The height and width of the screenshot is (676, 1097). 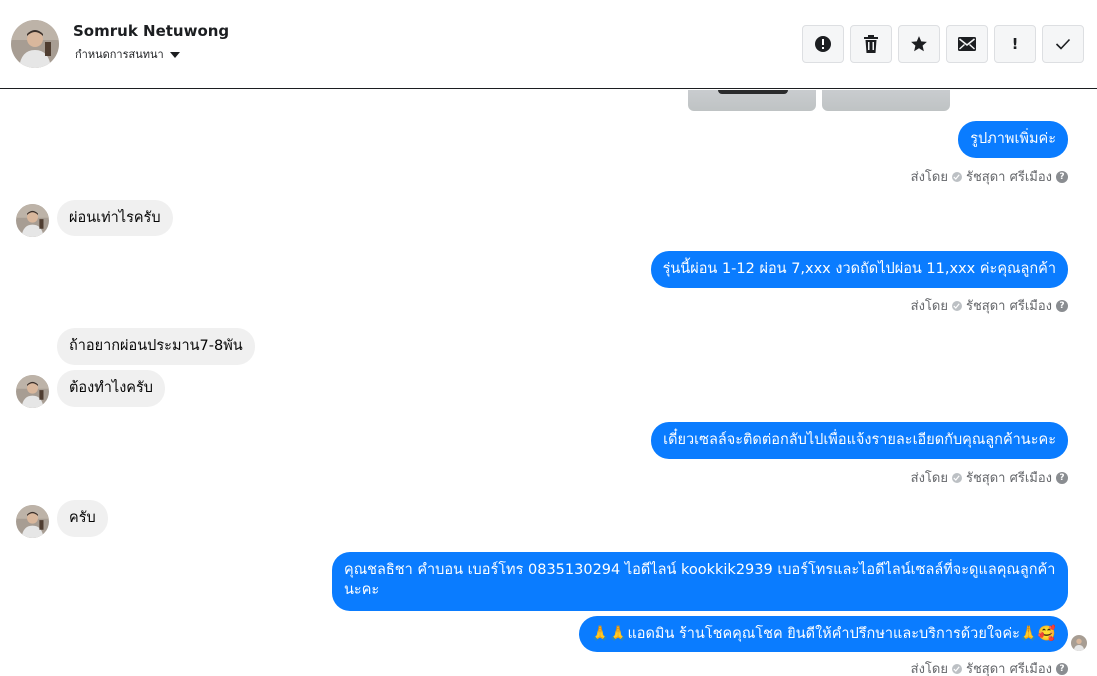 I want to click on message-bubble-incoming: ผ่อนเท่าไรครับ, so click(x=115, y=218).